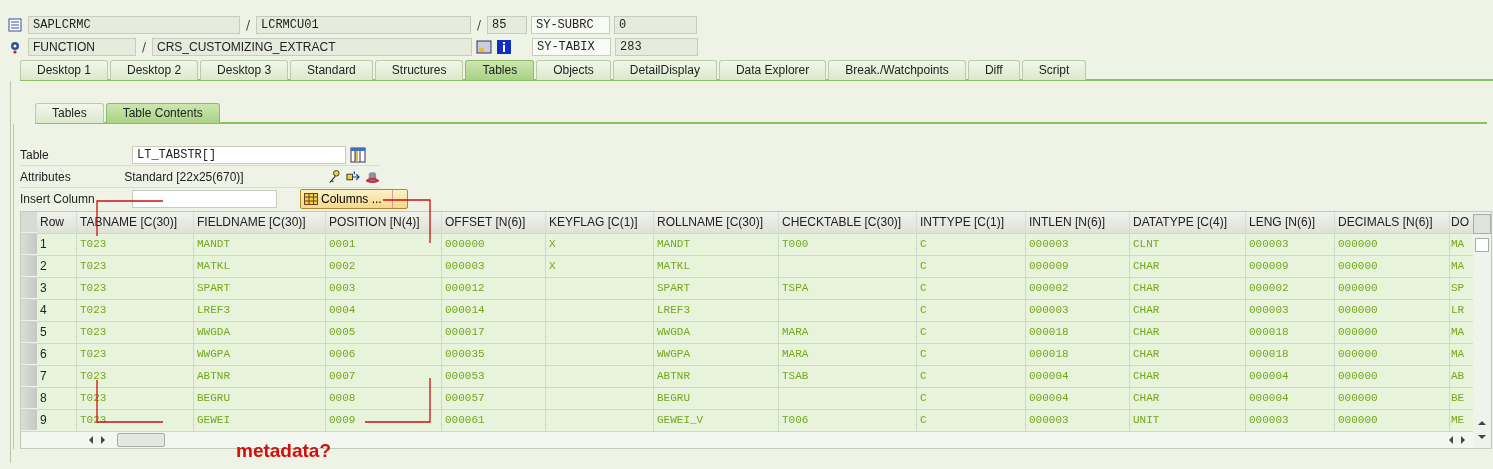 This screenshot has width=1493, height=469. Describe the element at coordinates (260, 332) in the screenshot. I see `table-cell: WWGDA` at that location.